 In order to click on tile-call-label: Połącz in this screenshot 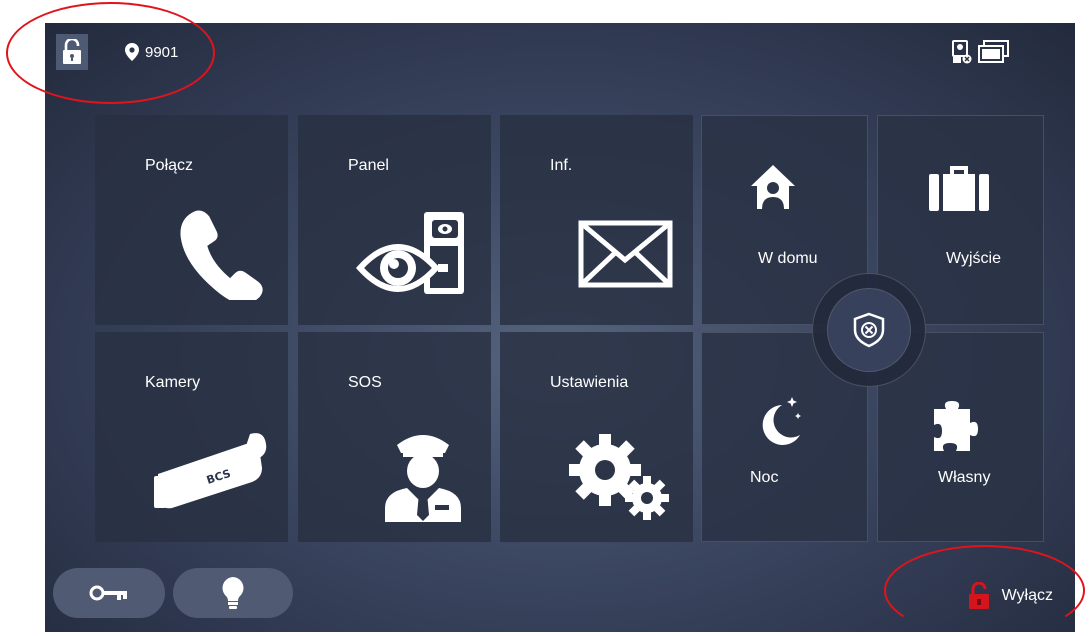, I will do `click(169, 165)`.